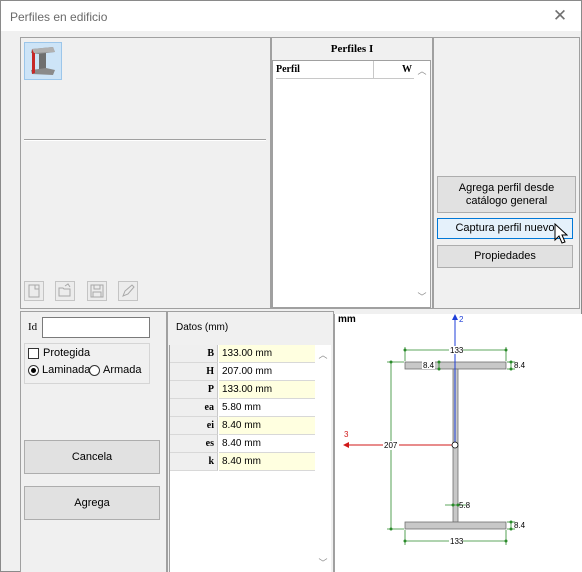 This screenshot has width=582, height=572. What do you see at coordinates (66, 370) in the screenshot?
I see `laminada-label: Laminada` at bounding box center [66, 370].